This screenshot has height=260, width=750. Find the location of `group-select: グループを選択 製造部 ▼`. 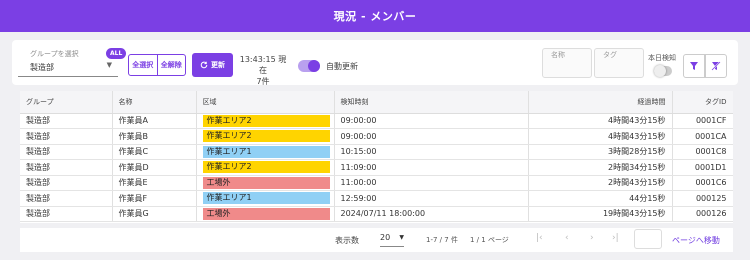

group-select: グループを選択 製造部 ▼ is located at coordinates (68, 62).